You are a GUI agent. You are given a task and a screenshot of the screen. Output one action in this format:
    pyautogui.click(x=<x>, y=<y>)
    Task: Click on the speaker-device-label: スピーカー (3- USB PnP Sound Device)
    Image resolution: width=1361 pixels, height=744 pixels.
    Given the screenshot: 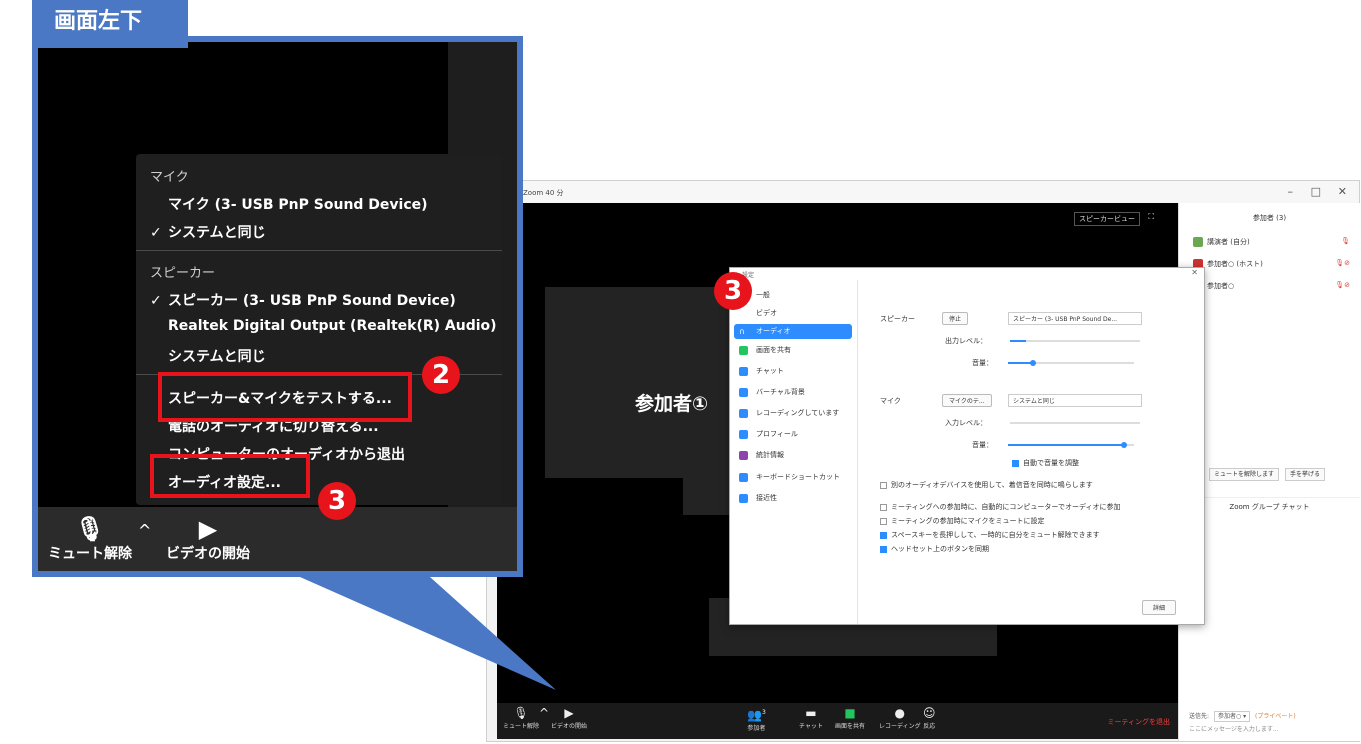 What is the action you would take?
    pyautogui.click(x=312, y=301)
    